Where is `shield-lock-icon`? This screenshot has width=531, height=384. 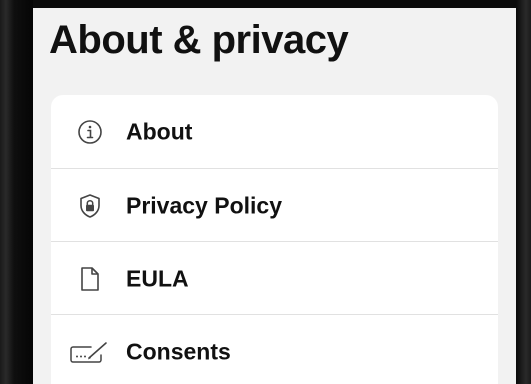
shield-lock-icon is located at coordinates (90, 206).